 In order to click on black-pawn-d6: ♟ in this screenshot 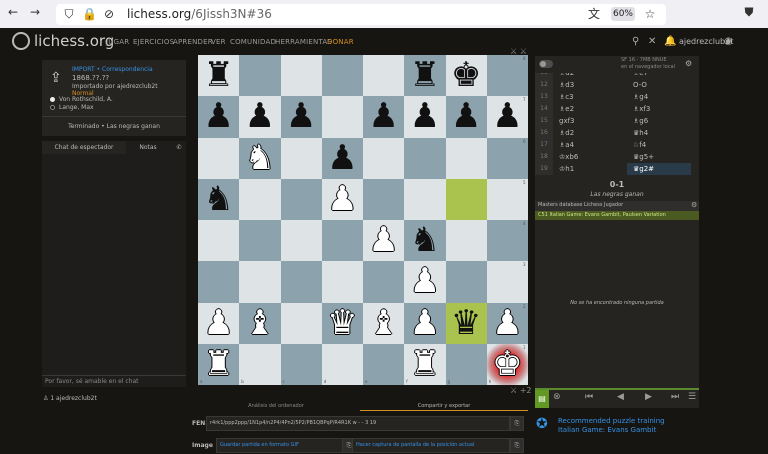, I will do `click(342, 158)`.